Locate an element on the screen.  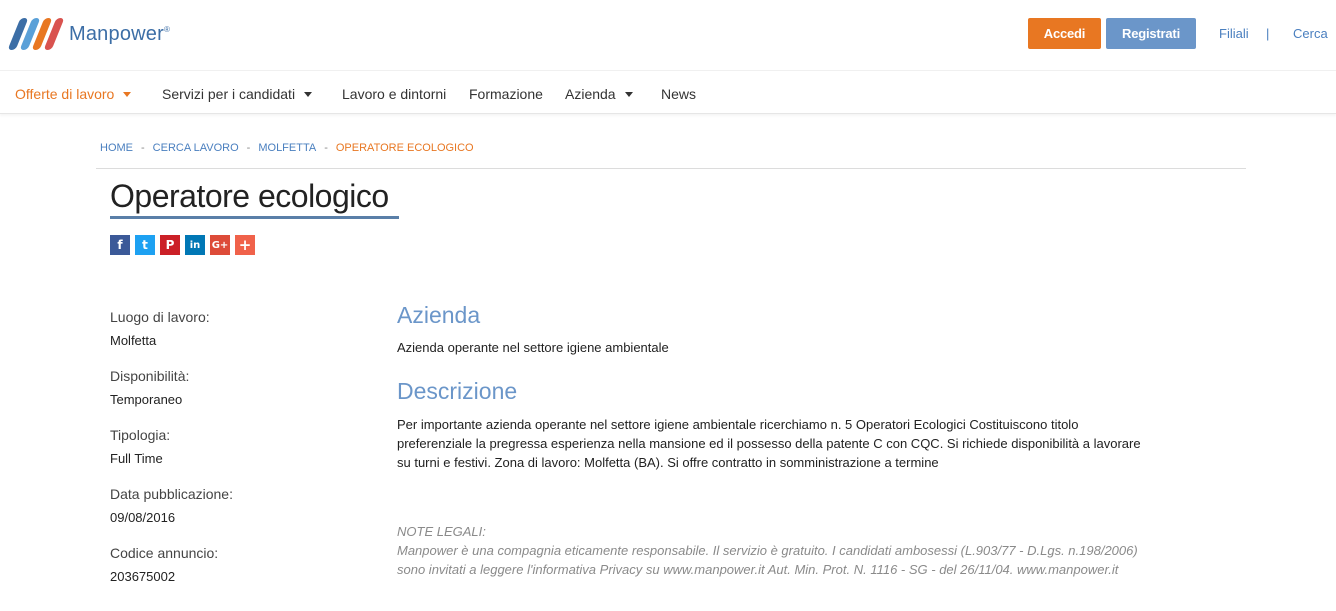
pinterest-icon: P is located at coordinates (170, 245).